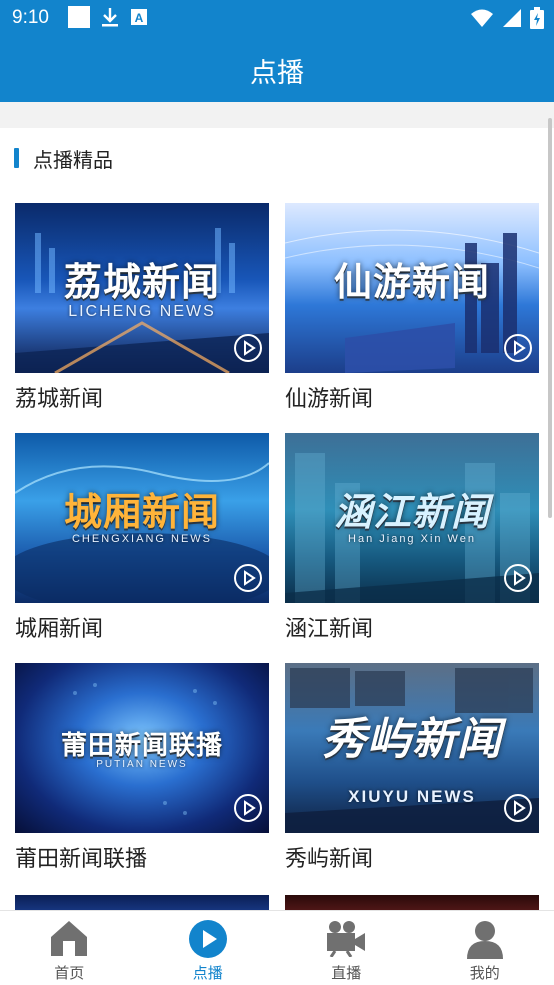 The height and width of the screenshot is (985, 554). What do you see at coordinates (277, 18) in the screenshot?
I see `status-bar: 9:10 A` at bounding box center [277, 18].